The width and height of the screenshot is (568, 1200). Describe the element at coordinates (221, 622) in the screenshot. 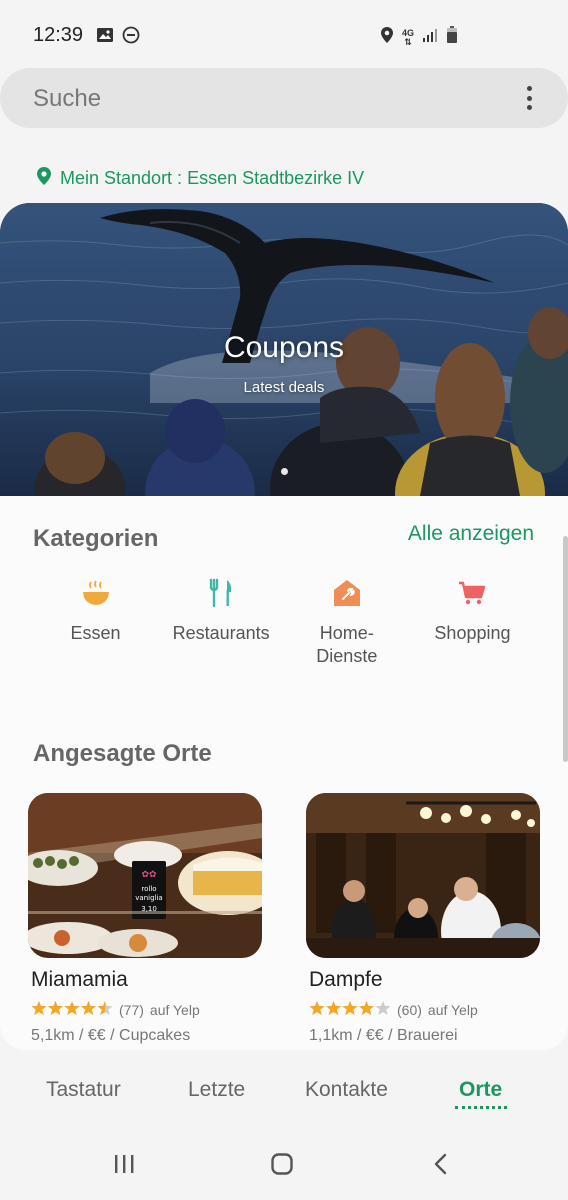

I see `category-restaurants: Restaurants` at that location.